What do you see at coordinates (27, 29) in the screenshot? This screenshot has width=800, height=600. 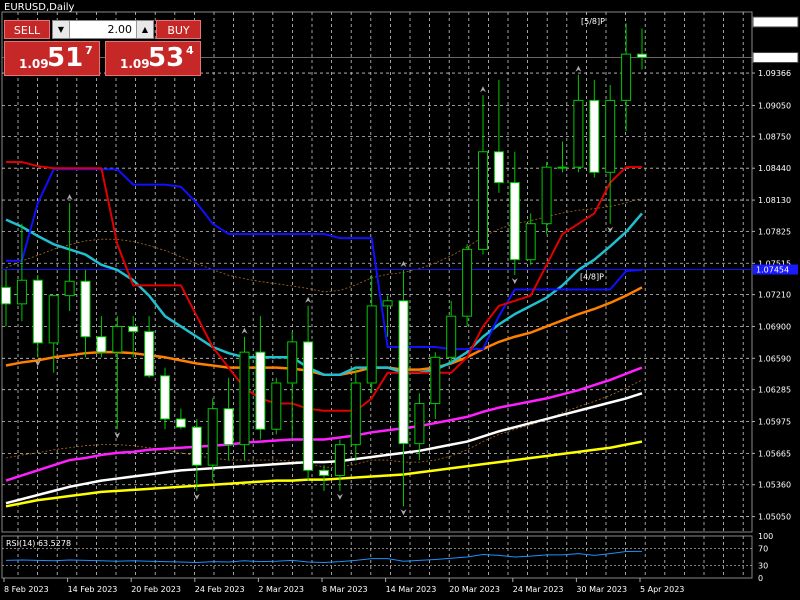 I see `sell-button: SELL` at bounding box center [27, 29].